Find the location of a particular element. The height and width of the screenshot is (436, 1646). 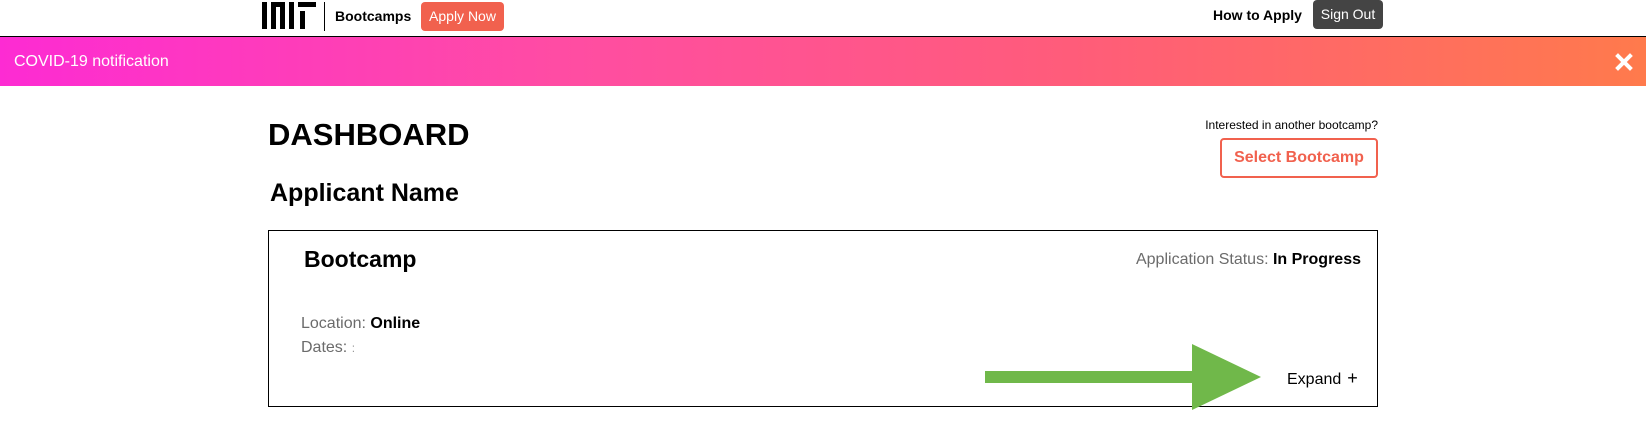

dates-label: Dates: is located at coordinates (324, 347).